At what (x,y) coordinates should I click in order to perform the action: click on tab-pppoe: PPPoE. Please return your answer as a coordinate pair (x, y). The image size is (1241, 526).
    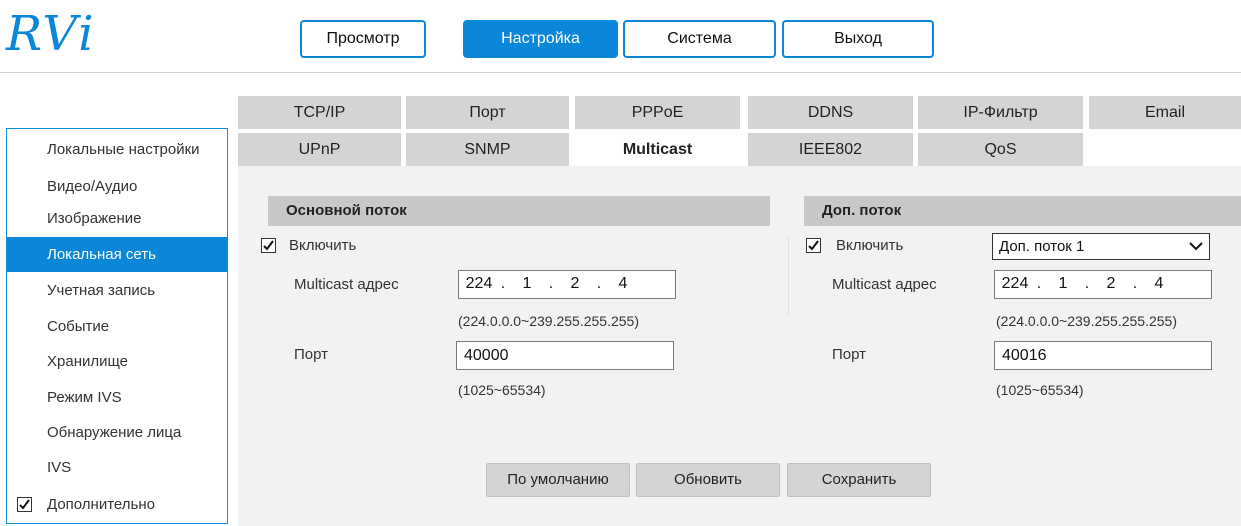
    Looking at the image, I should click on (657, 112).